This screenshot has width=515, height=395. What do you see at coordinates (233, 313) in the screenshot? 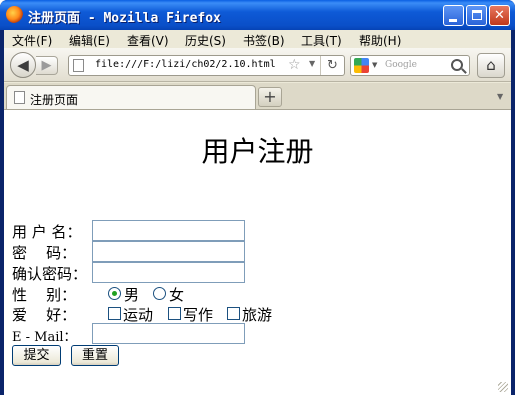
I see `hobby-travel-checkbox` at bounding box center [233, 313].